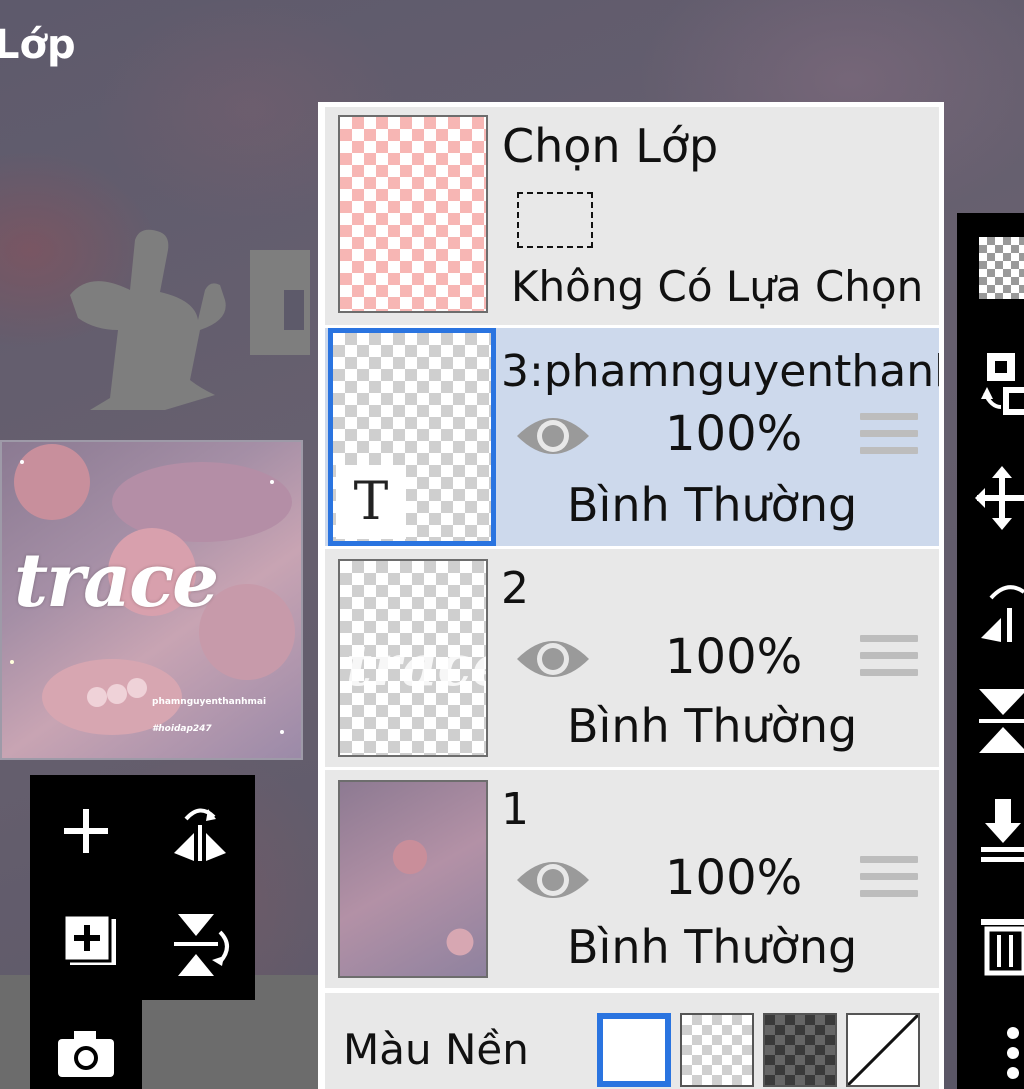 Image resolution: width=1024 pixels, height=1089 pixels. Describe the element at coordinates (733, 657) in the screenshot. I see `layer-2-opacity: 100%` at that location.